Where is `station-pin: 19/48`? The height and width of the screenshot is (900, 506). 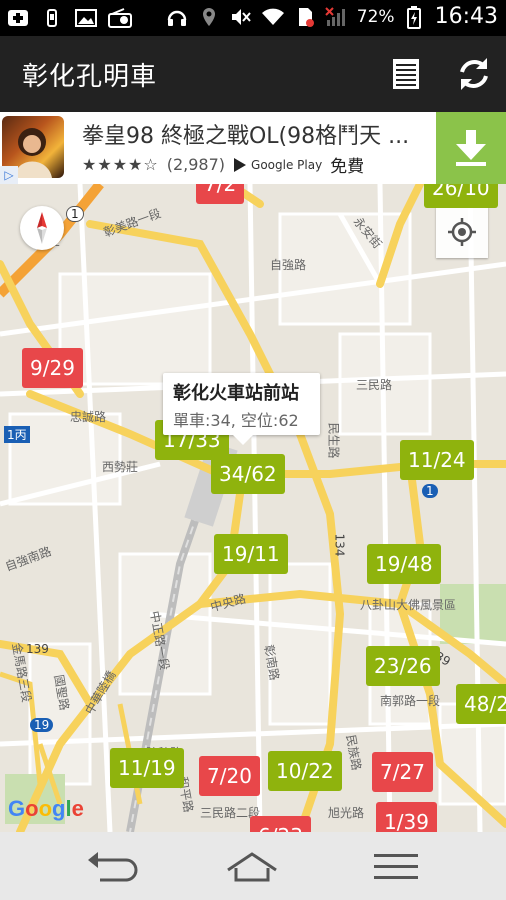
station-pin: 19/48 is located at coordinates (404, 564).